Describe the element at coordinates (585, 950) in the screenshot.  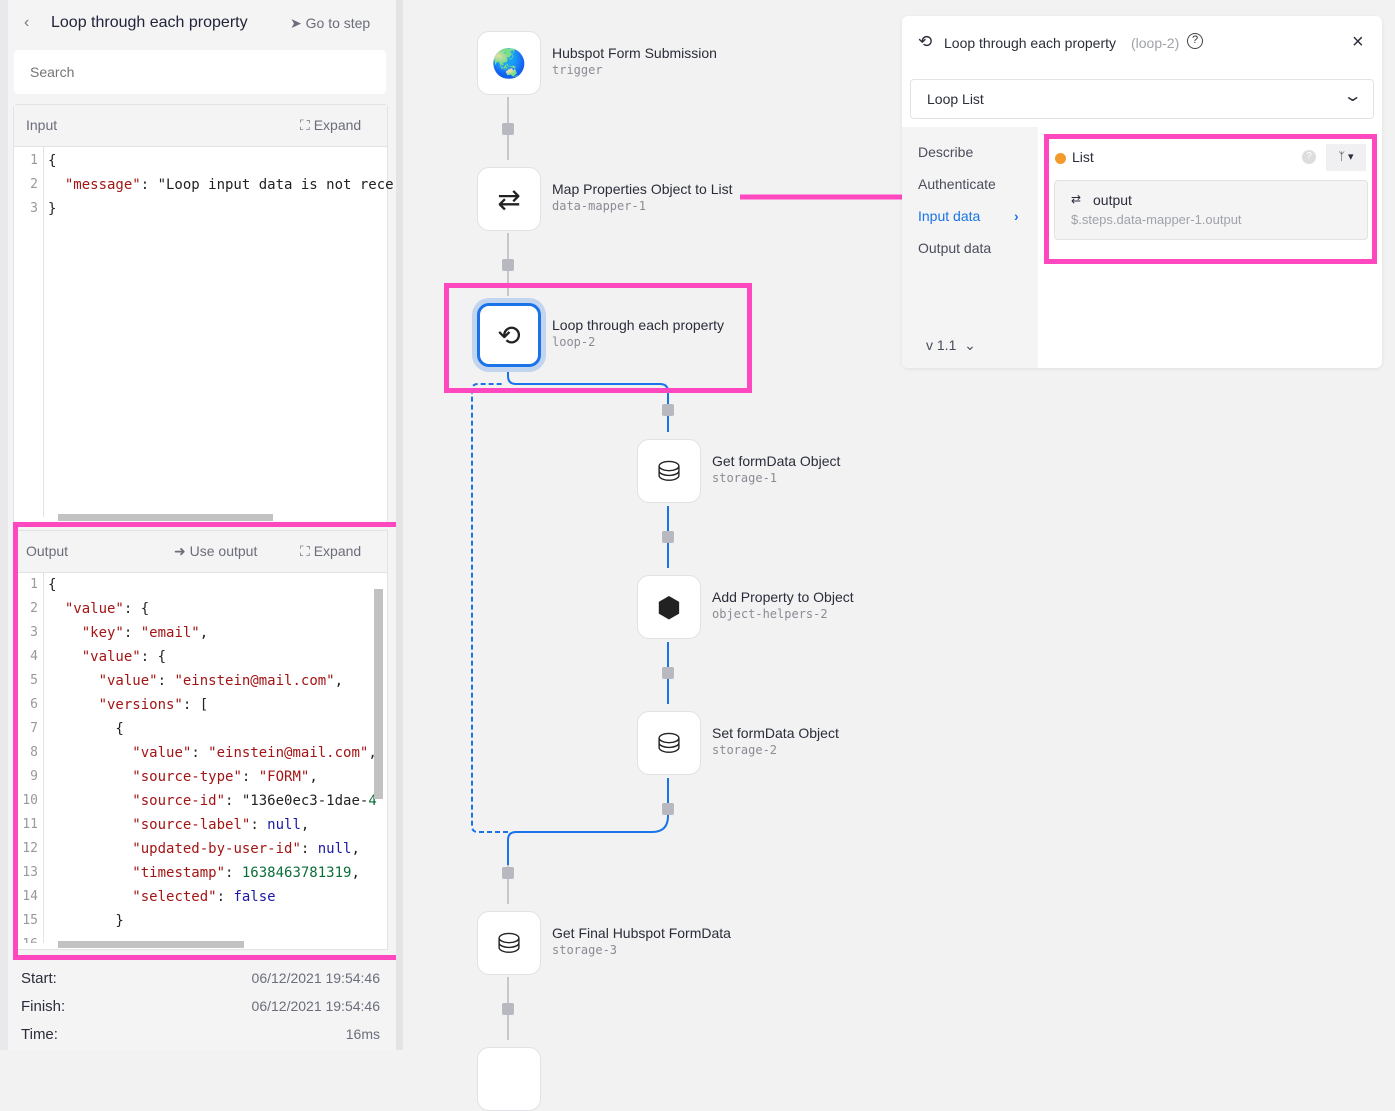
I see `node-id: storage-3` at that location.